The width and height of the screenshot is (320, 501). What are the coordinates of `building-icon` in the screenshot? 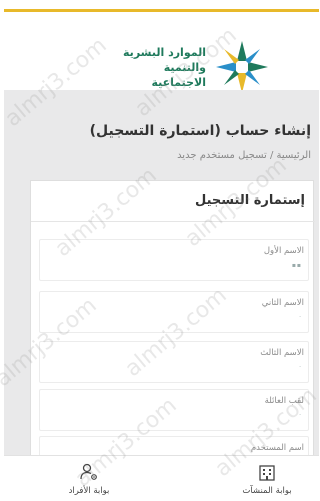 It's located at (268, 473).